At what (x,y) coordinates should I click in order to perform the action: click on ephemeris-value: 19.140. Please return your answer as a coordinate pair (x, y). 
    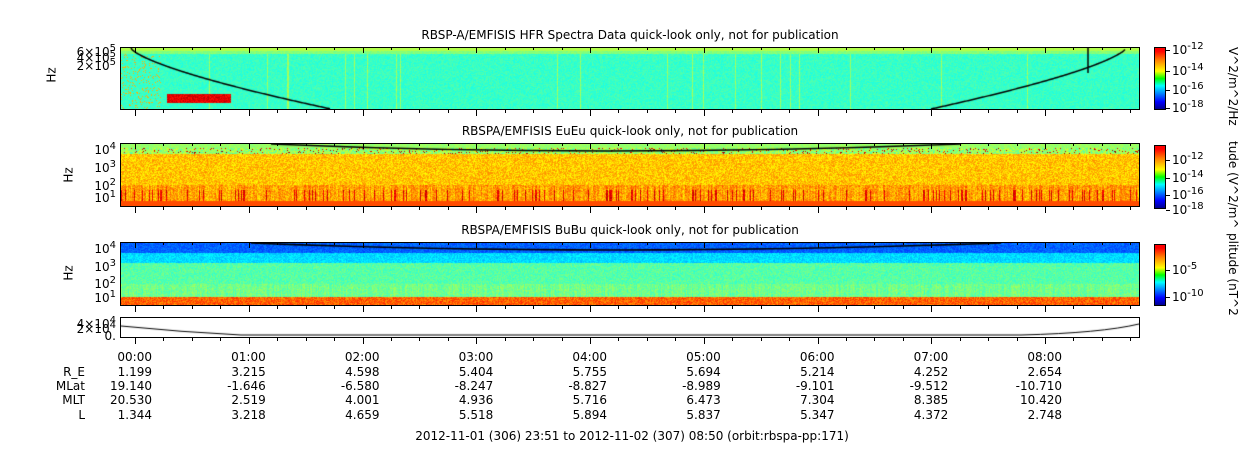
    Looking at the image, I should click on (131, 386).